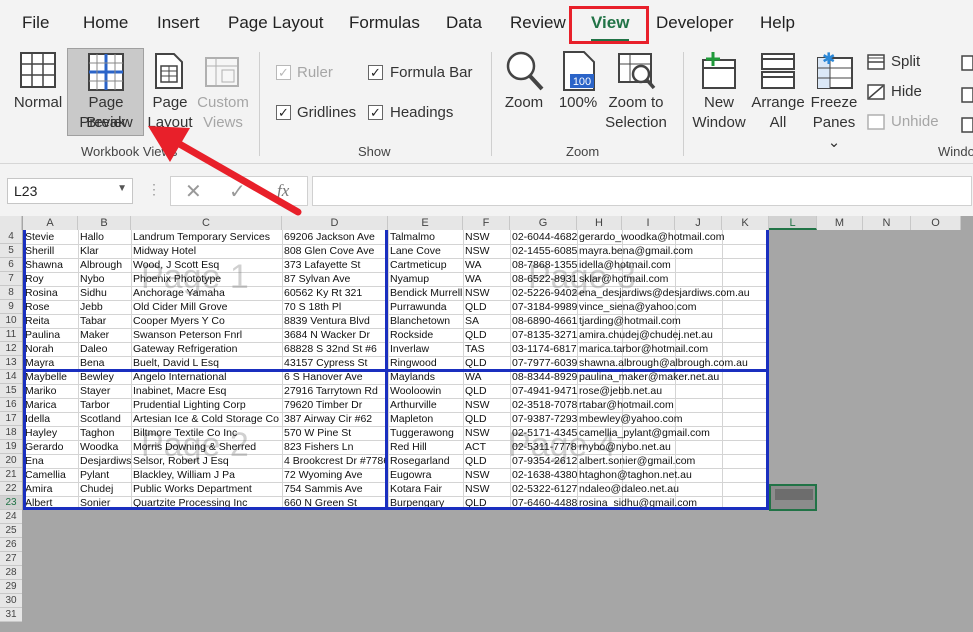 The image size is (973, 632). What do you see at coordinates (178, 23) in the screenshot?
I see `tab-insert: Insert` at bounding box center [178, 23].